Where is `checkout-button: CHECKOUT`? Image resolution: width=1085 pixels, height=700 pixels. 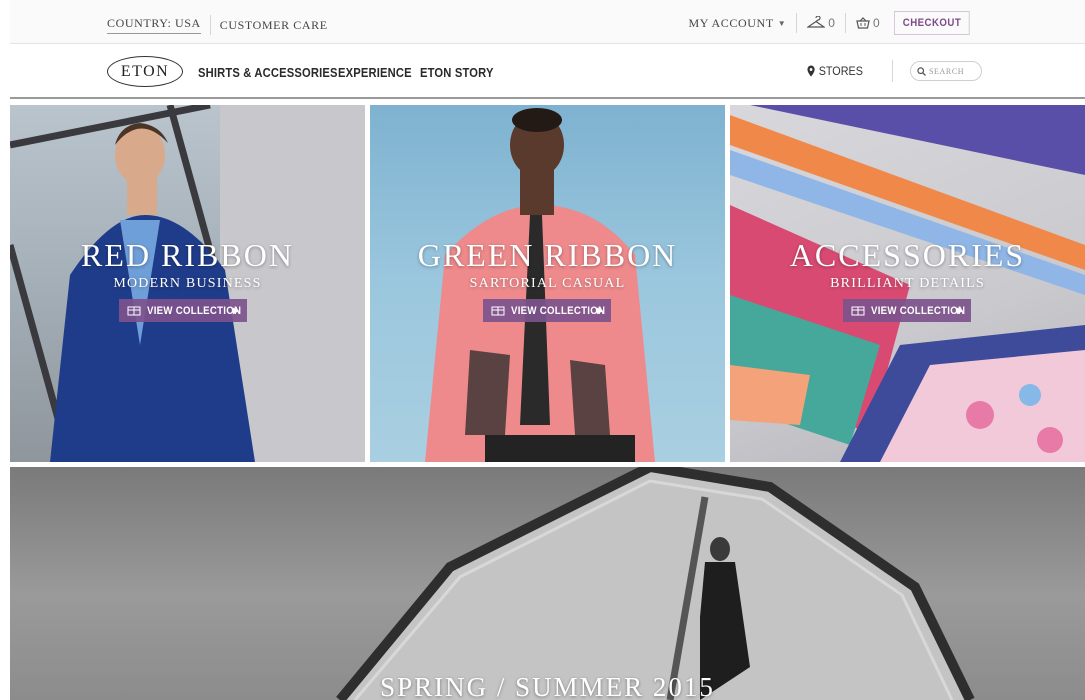 checkout-button: CHECKOUT is located at coordinates (931, 23).